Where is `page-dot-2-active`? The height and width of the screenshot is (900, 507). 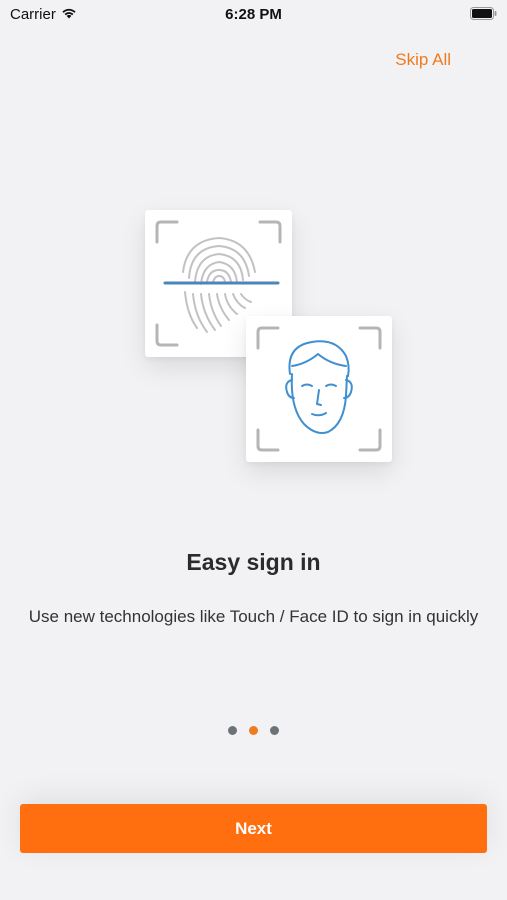
page-dot-2-active is located at coordinates (253, 730).